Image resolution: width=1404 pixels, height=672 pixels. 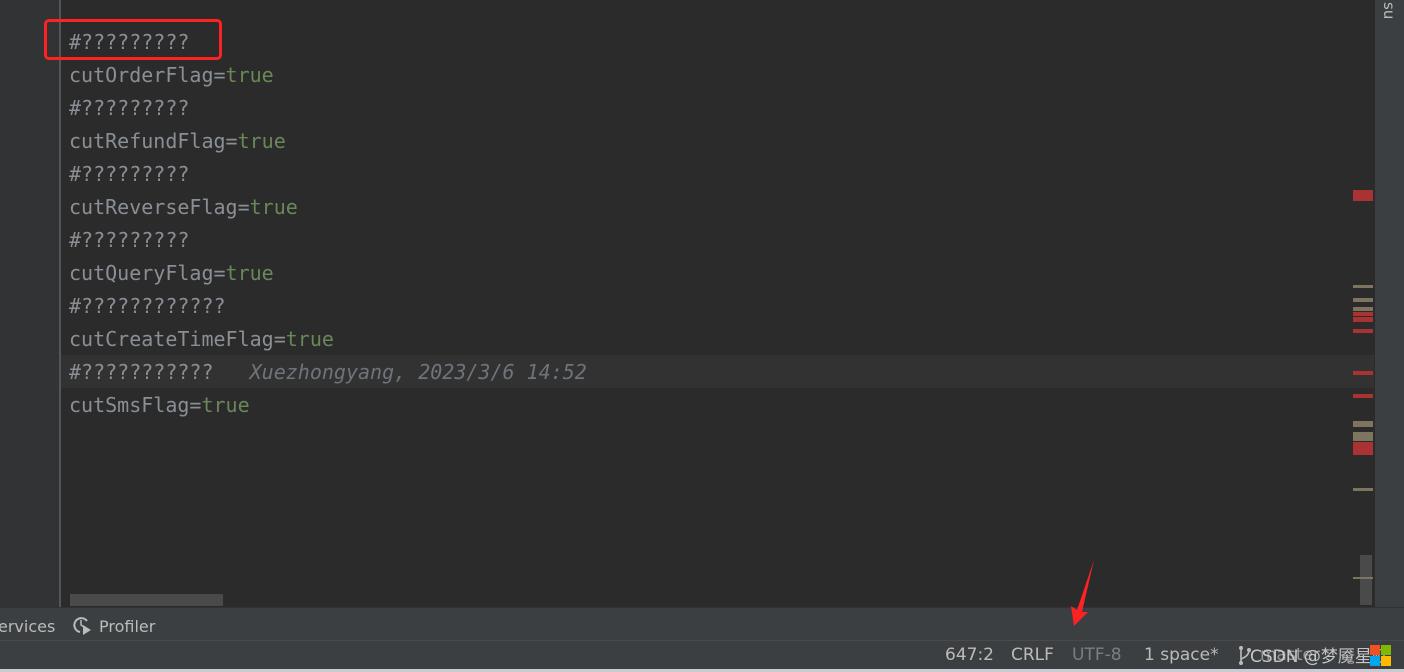 I want to click on red-arrow-annotation, so click(x=1082, y=593).